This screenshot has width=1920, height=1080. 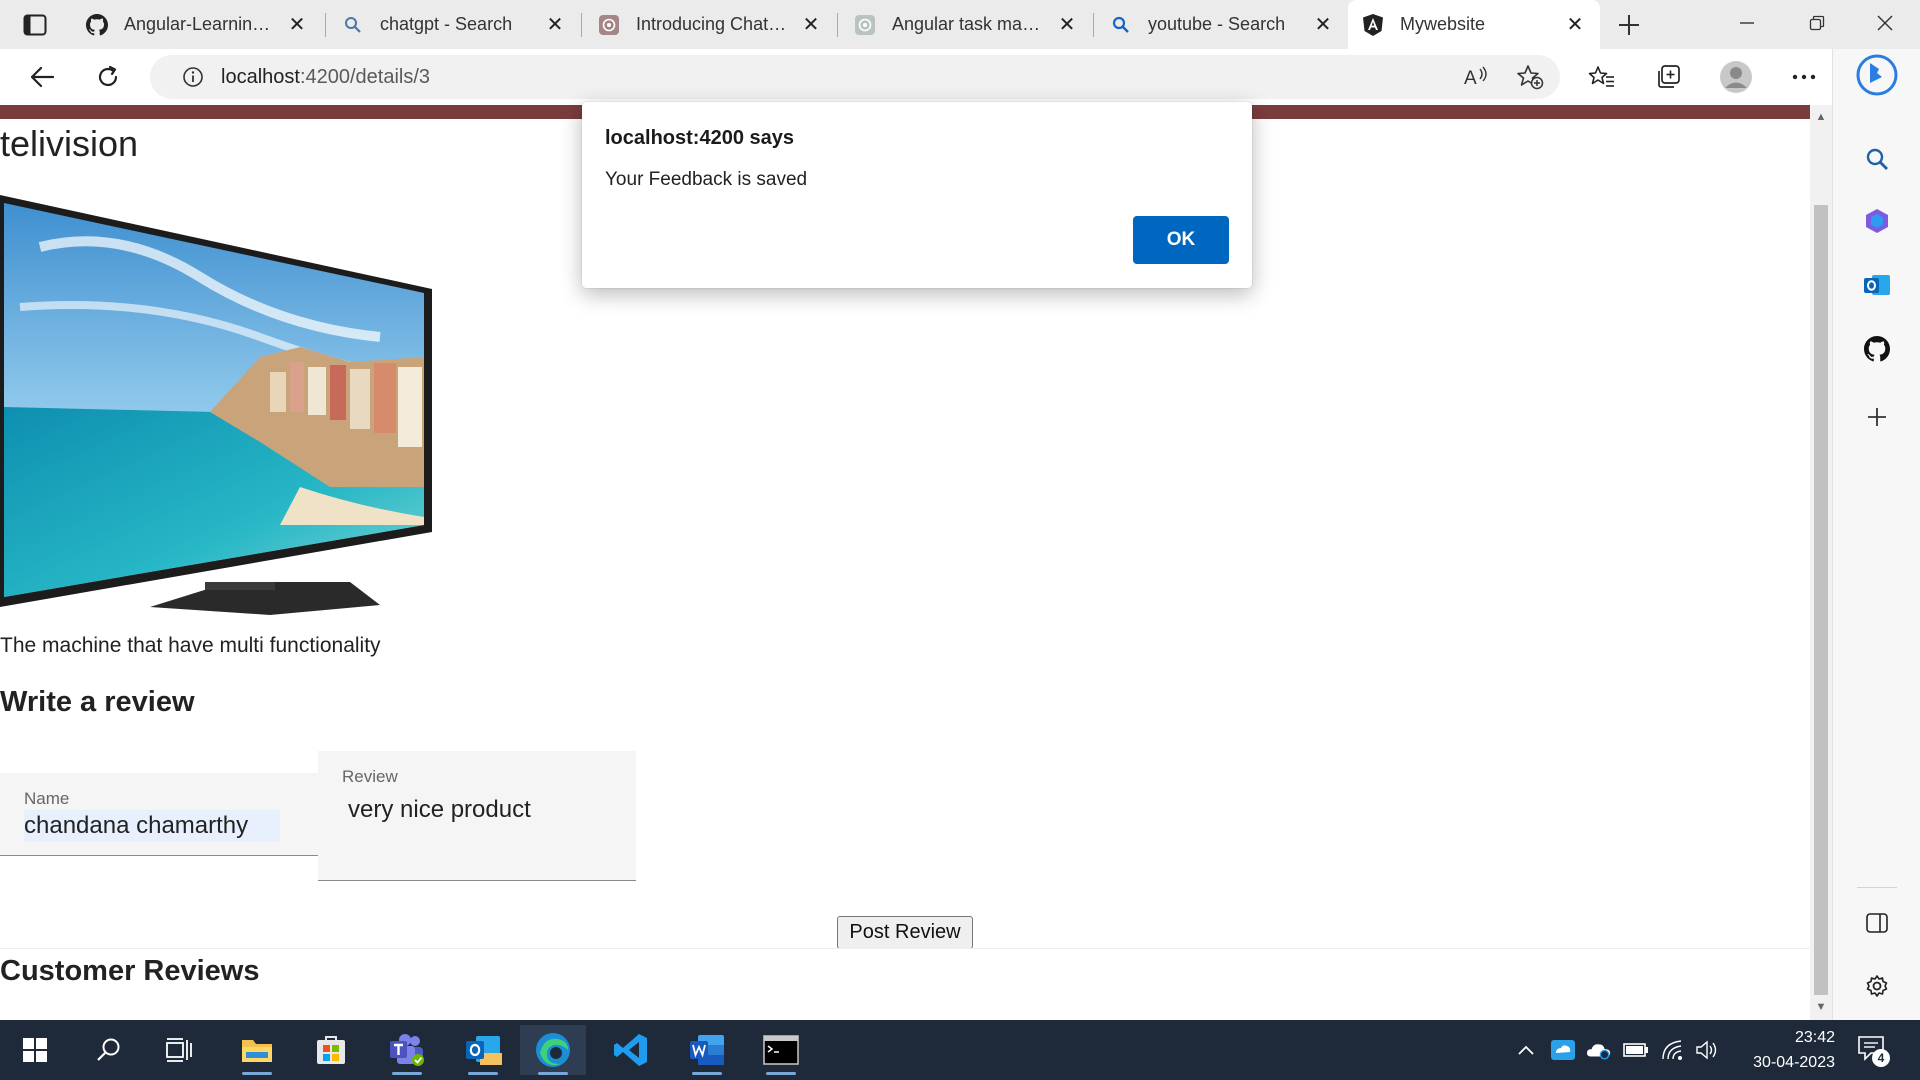 I want to click on show-hidden-icons-button, so click(x=1526, y=1050).